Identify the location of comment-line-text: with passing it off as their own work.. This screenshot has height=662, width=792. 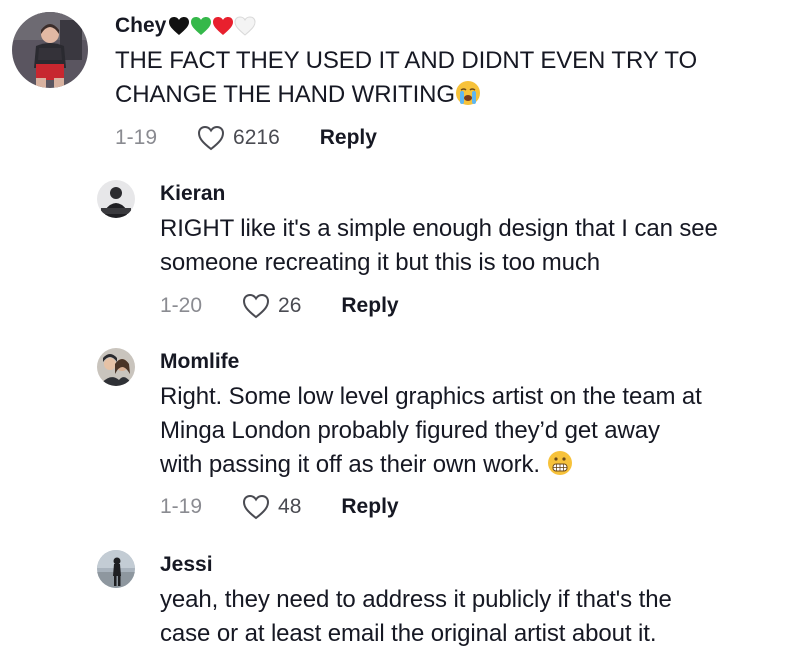
(350, 464).